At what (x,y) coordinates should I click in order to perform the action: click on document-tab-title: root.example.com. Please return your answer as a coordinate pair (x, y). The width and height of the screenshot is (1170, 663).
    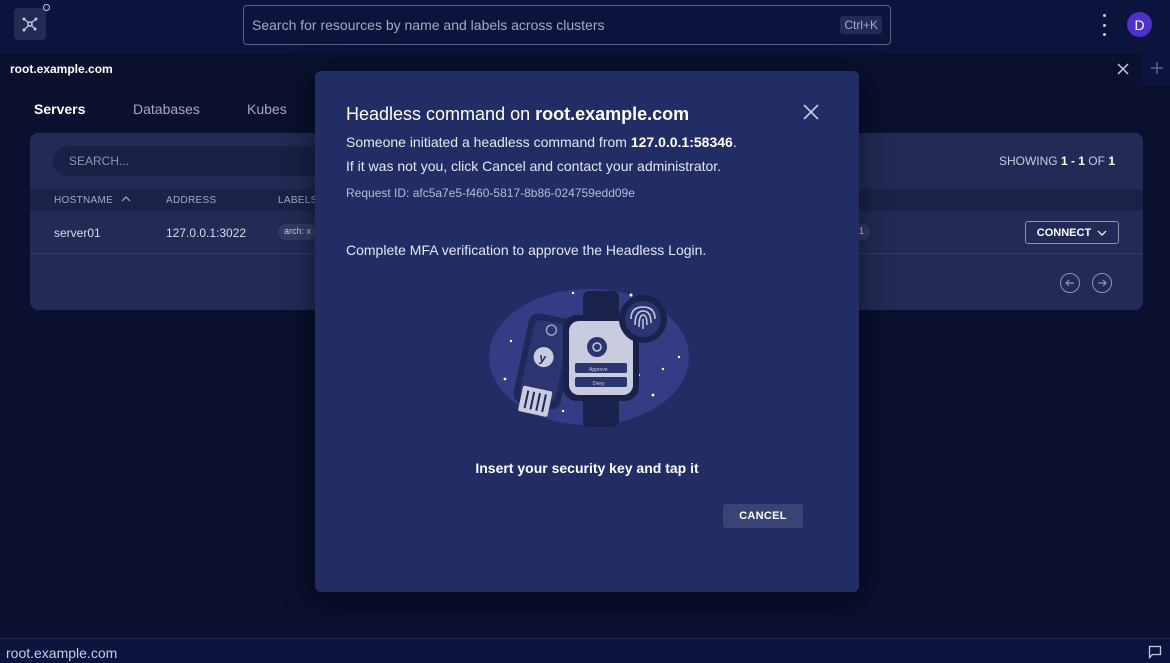
    Looking at the image, I should click on (61, 69).